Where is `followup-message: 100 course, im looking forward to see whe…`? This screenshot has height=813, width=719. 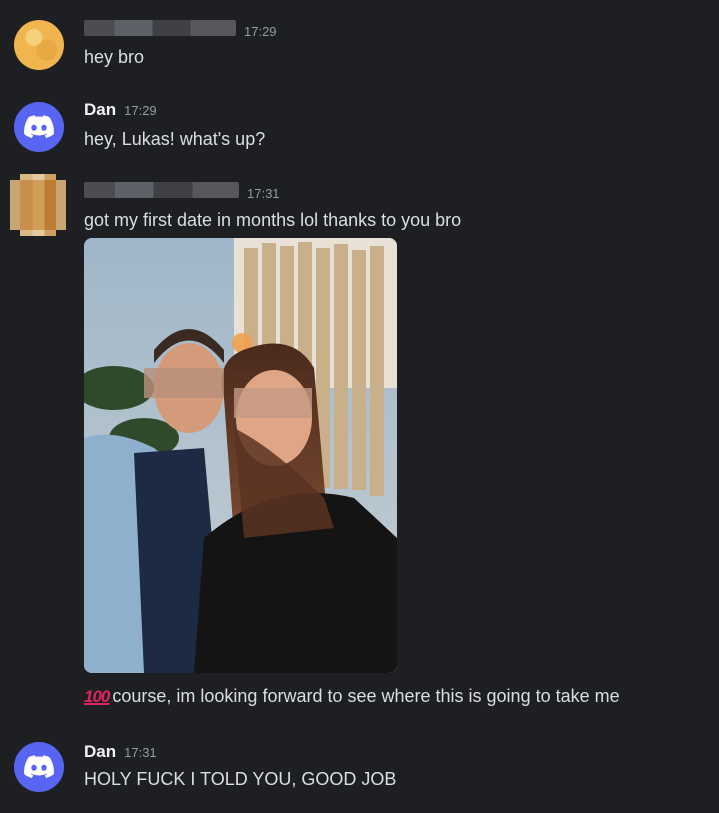
followup-message: 100 course, im looking forward to see whe… is located at coordinates (352, 696).